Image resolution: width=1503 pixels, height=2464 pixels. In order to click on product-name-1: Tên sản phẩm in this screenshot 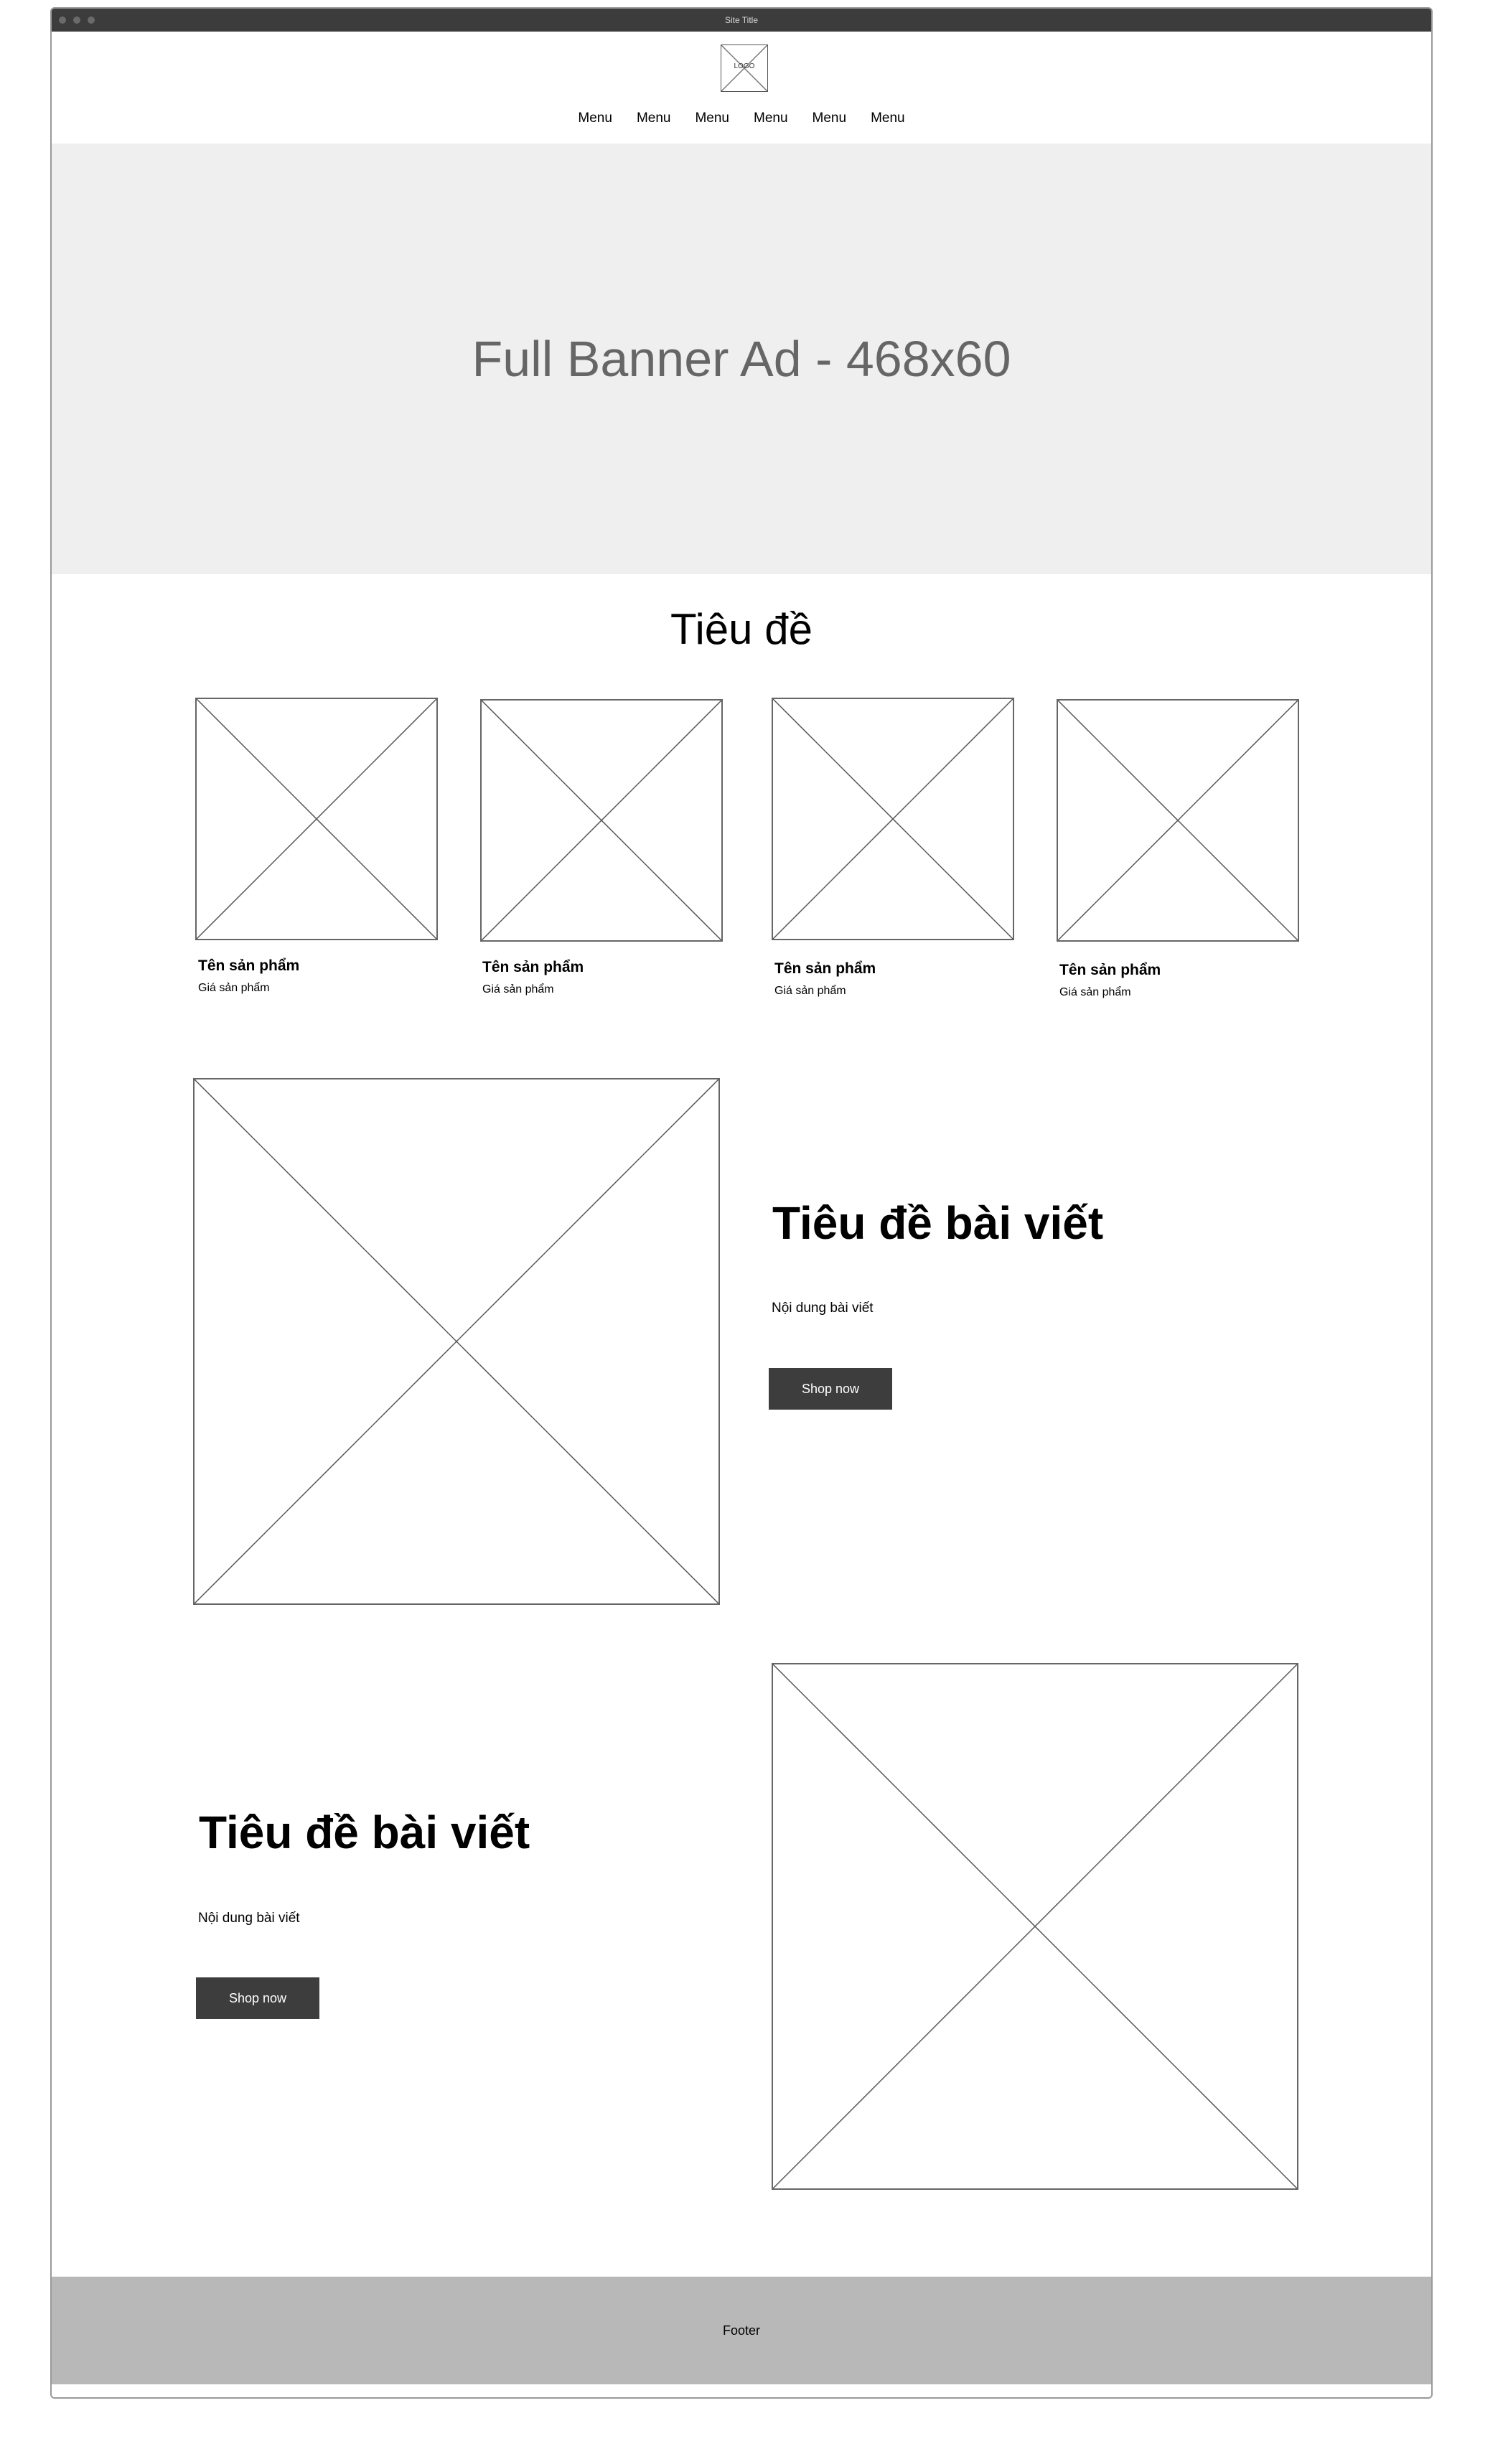, I will do `click(248, 966)`.